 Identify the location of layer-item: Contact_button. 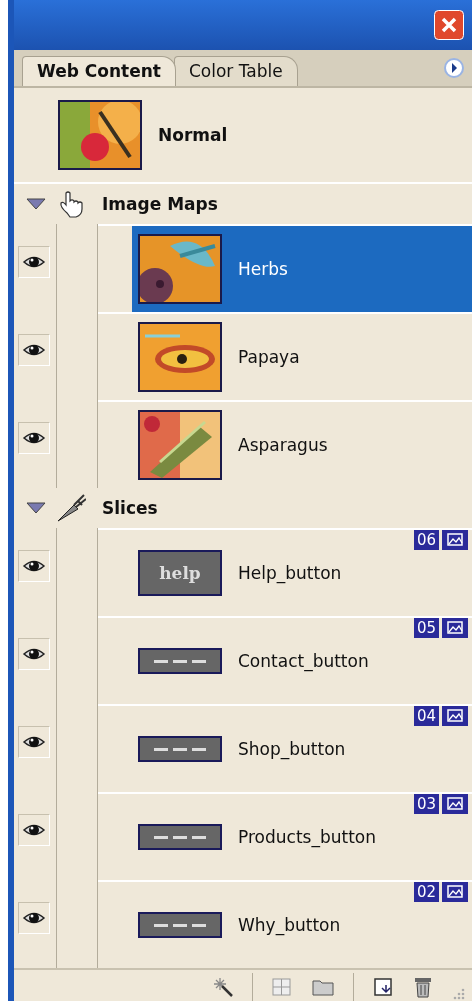
(270, 661).